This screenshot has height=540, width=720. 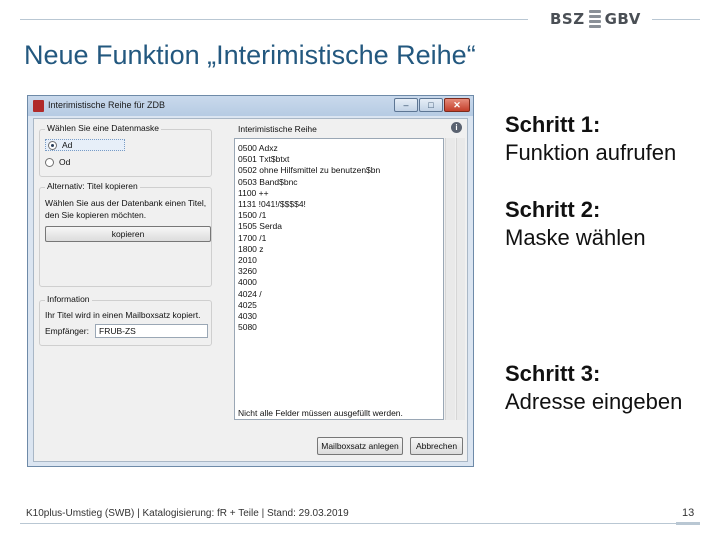 I want to click on list-item: 0501 Txt$btxt, so click(x=340, y=159).